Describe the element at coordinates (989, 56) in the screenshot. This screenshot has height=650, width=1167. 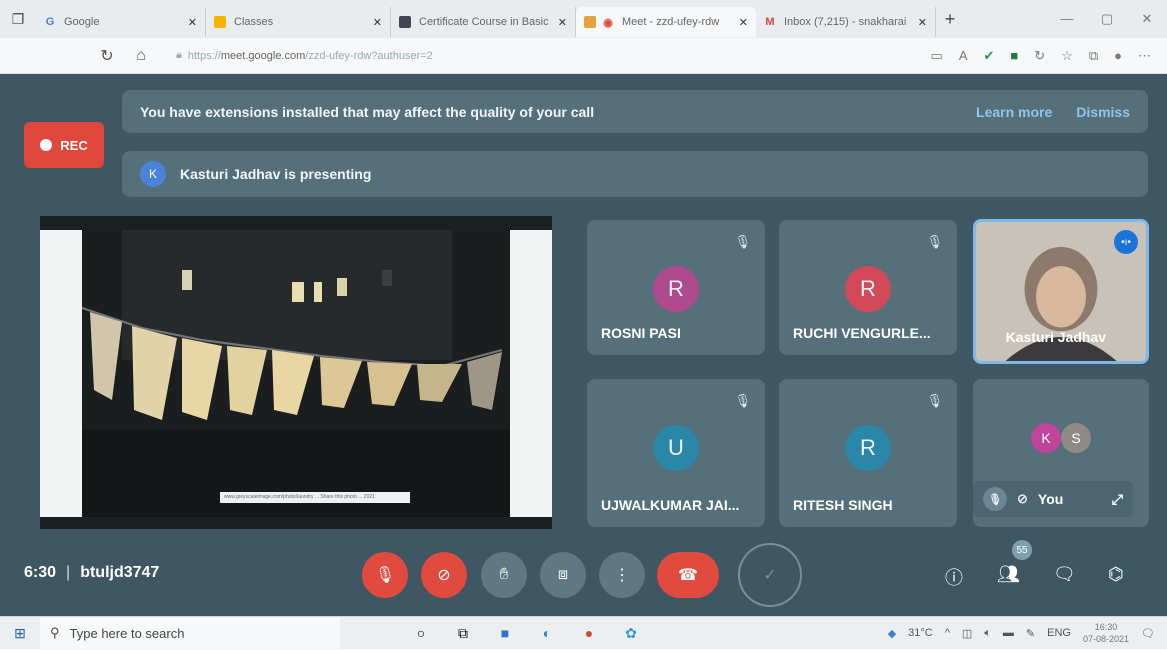
I see `check-extension-icon: ✔` at that location.